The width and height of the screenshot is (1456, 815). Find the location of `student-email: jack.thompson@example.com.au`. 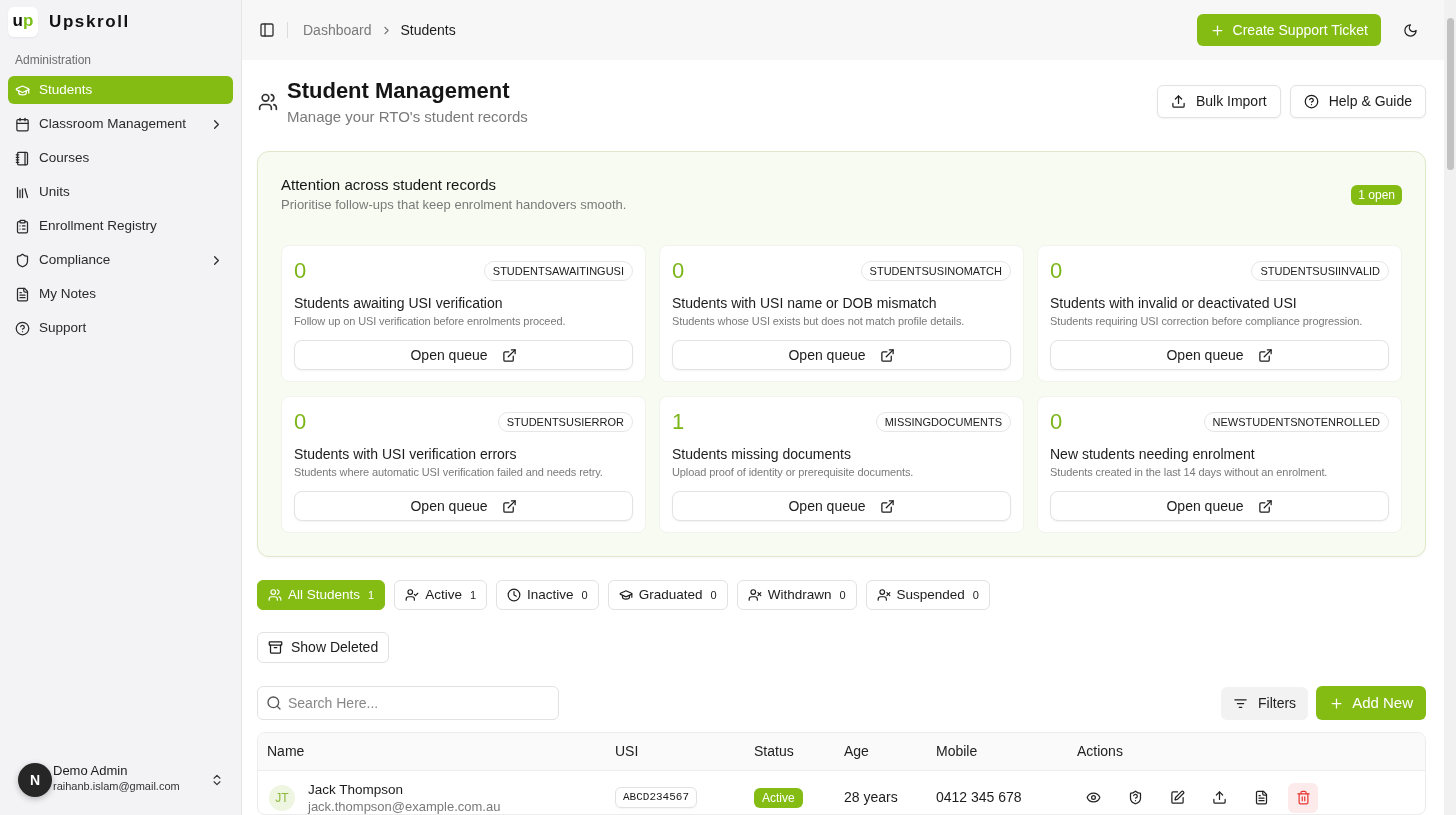

student-email: jack.thompson@example.com.au is located at coordinates (404, 806).